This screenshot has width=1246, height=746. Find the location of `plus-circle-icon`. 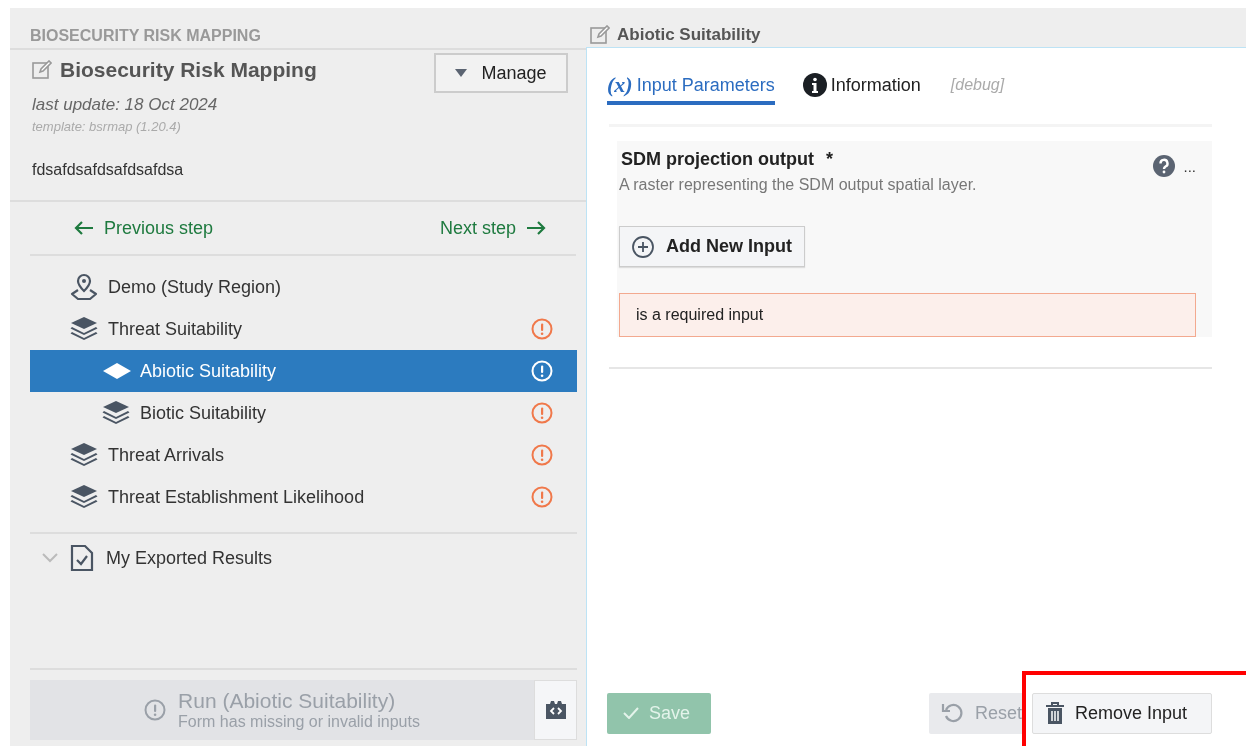

plus-circle-icon is located at coordinates (643, 246).